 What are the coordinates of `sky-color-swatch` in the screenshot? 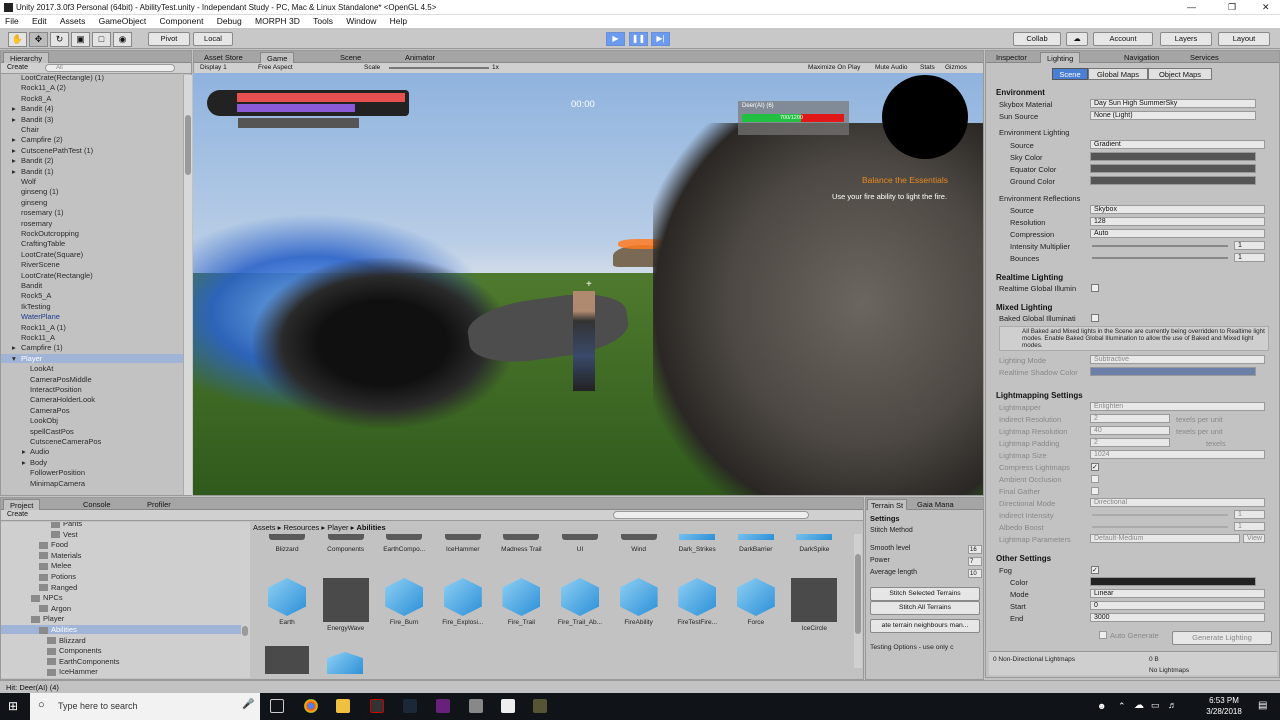 It's located at (1173, 156).